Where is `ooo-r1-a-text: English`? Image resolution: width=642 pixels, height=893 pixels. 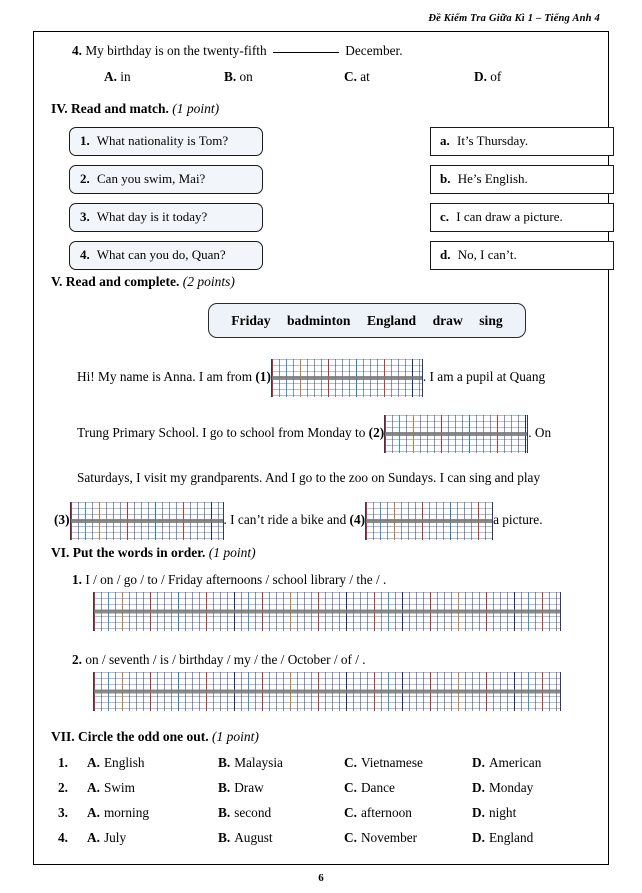 ooo-r1-a-text: English is located at coordinates (124, 762).